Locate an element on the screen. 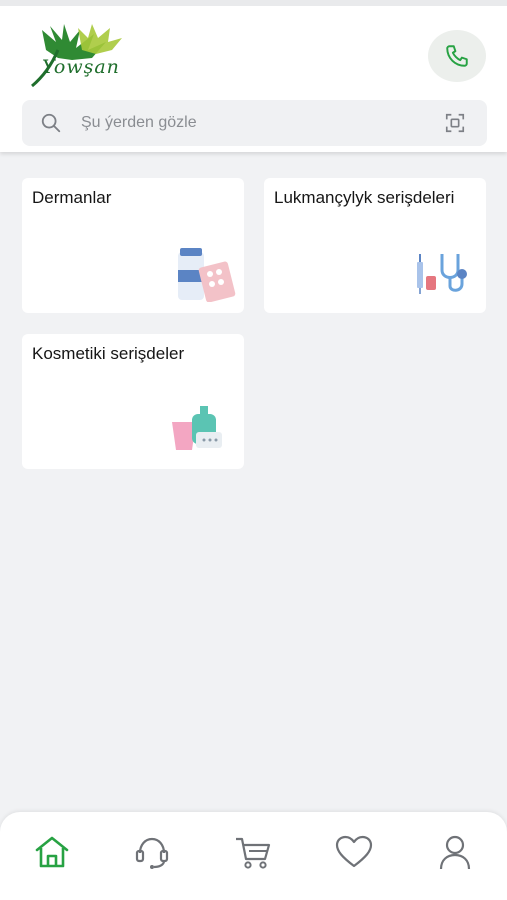  profile-icon is located at coordinates (455, 852).